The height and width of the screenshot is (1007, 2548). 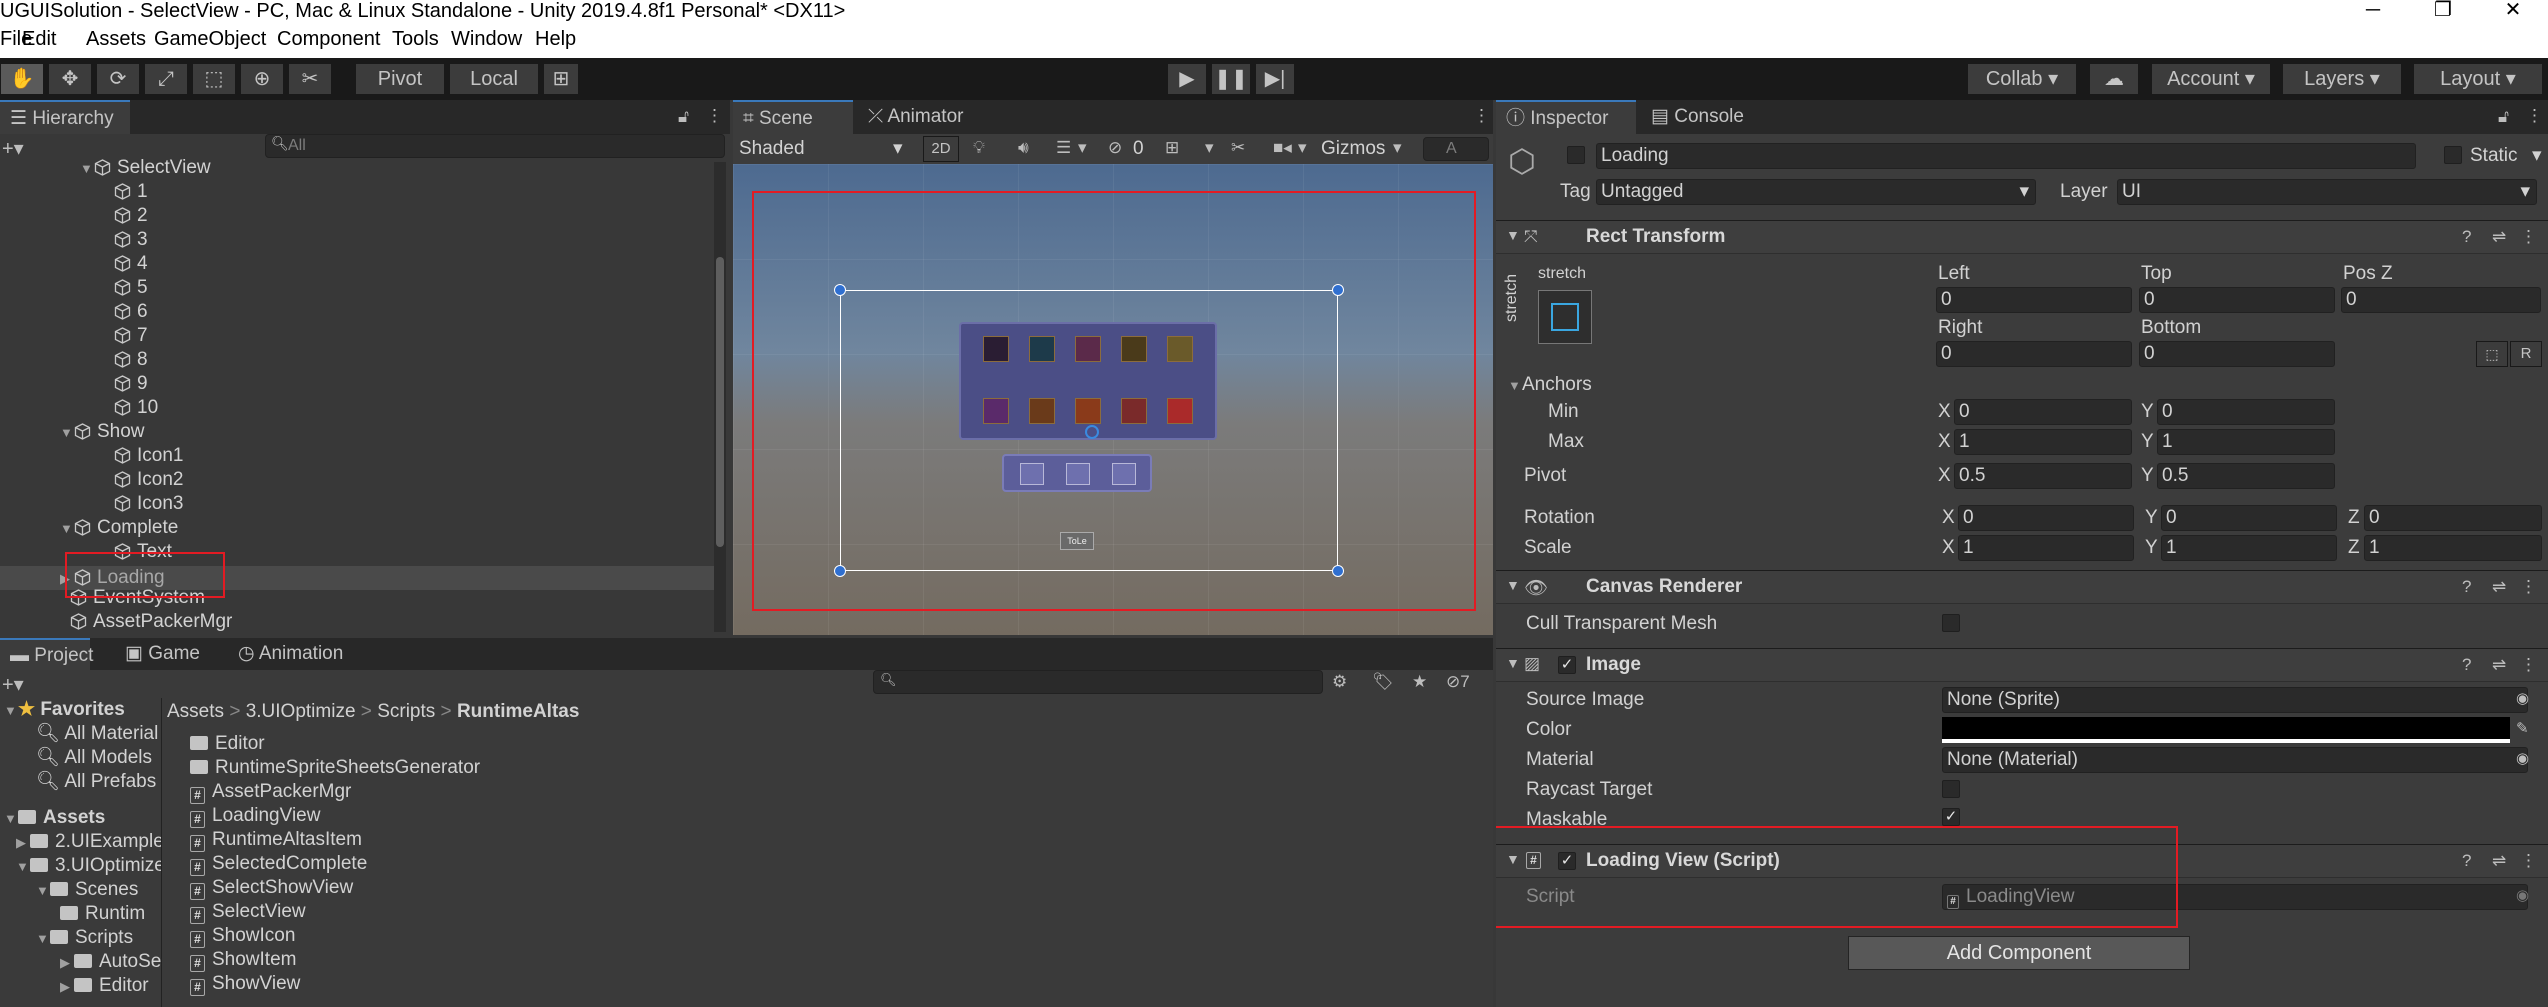 What do you see at coordinates (2235, 700) in the screenshot?
I see `source-image-field: None (Sprite)` at bounding box center [2235, 700].